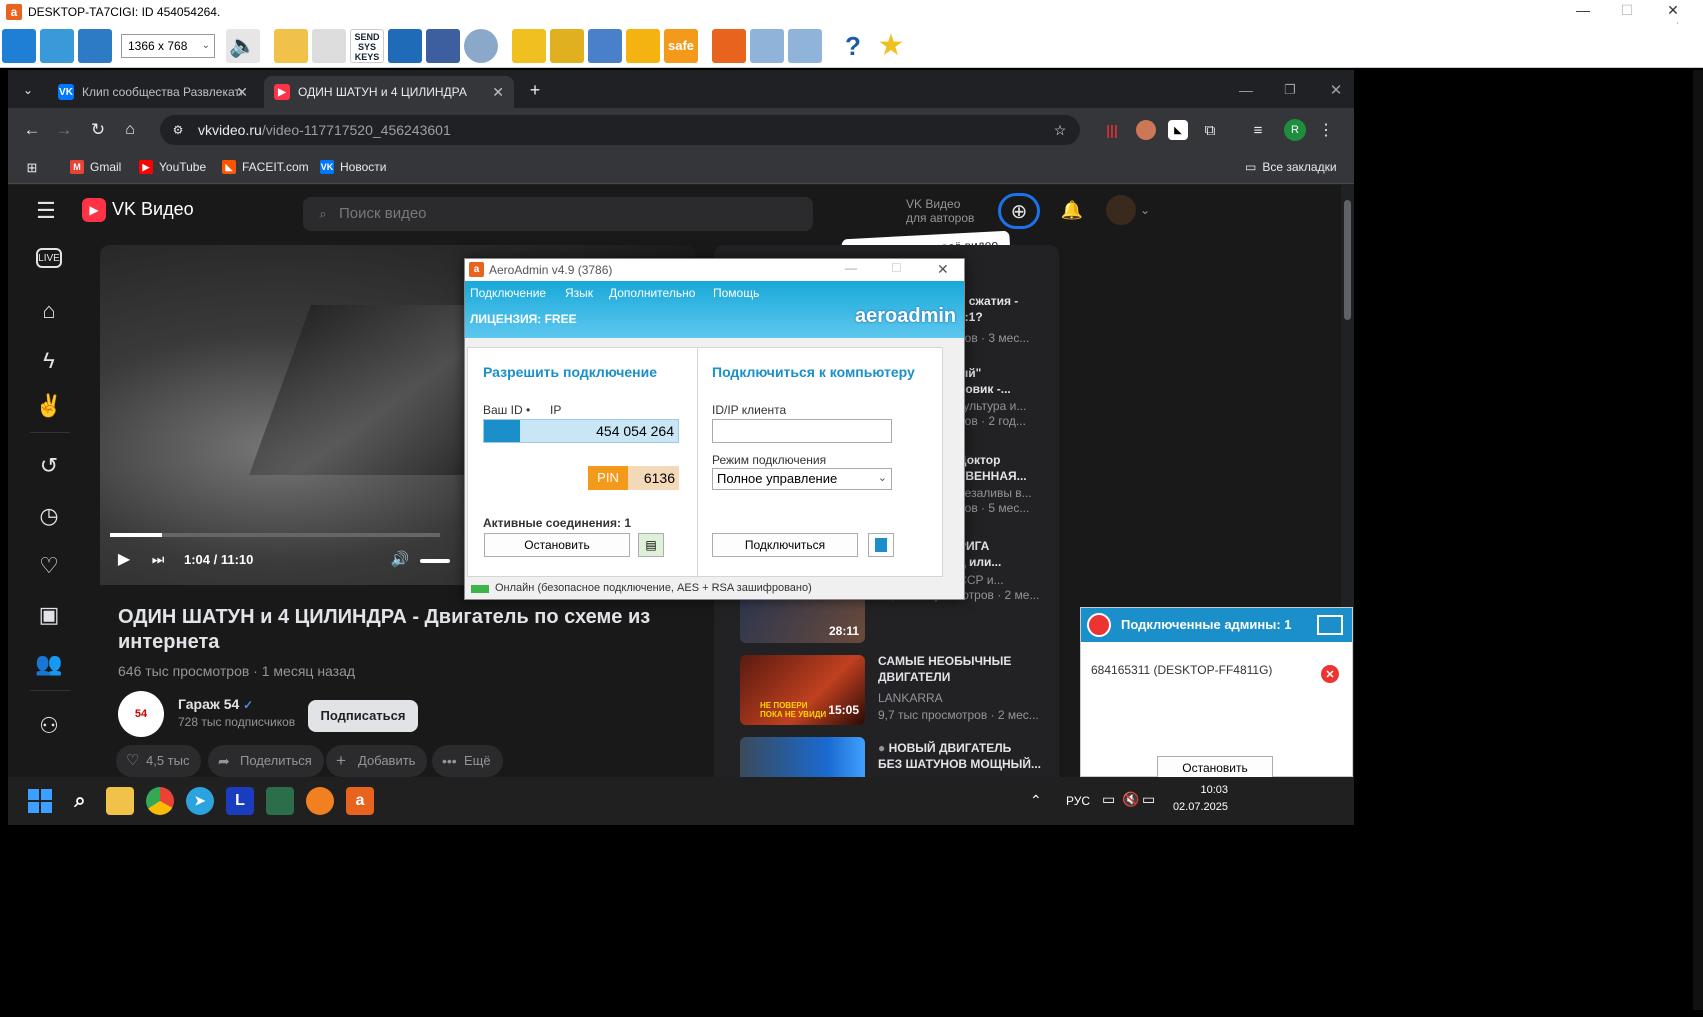 The height and width of the screenshot is (1017, 1703). What do you see at coordinates (49, 466) in the screenshot?
I see `history-icon: ↺` at bounding box center [49, 466].